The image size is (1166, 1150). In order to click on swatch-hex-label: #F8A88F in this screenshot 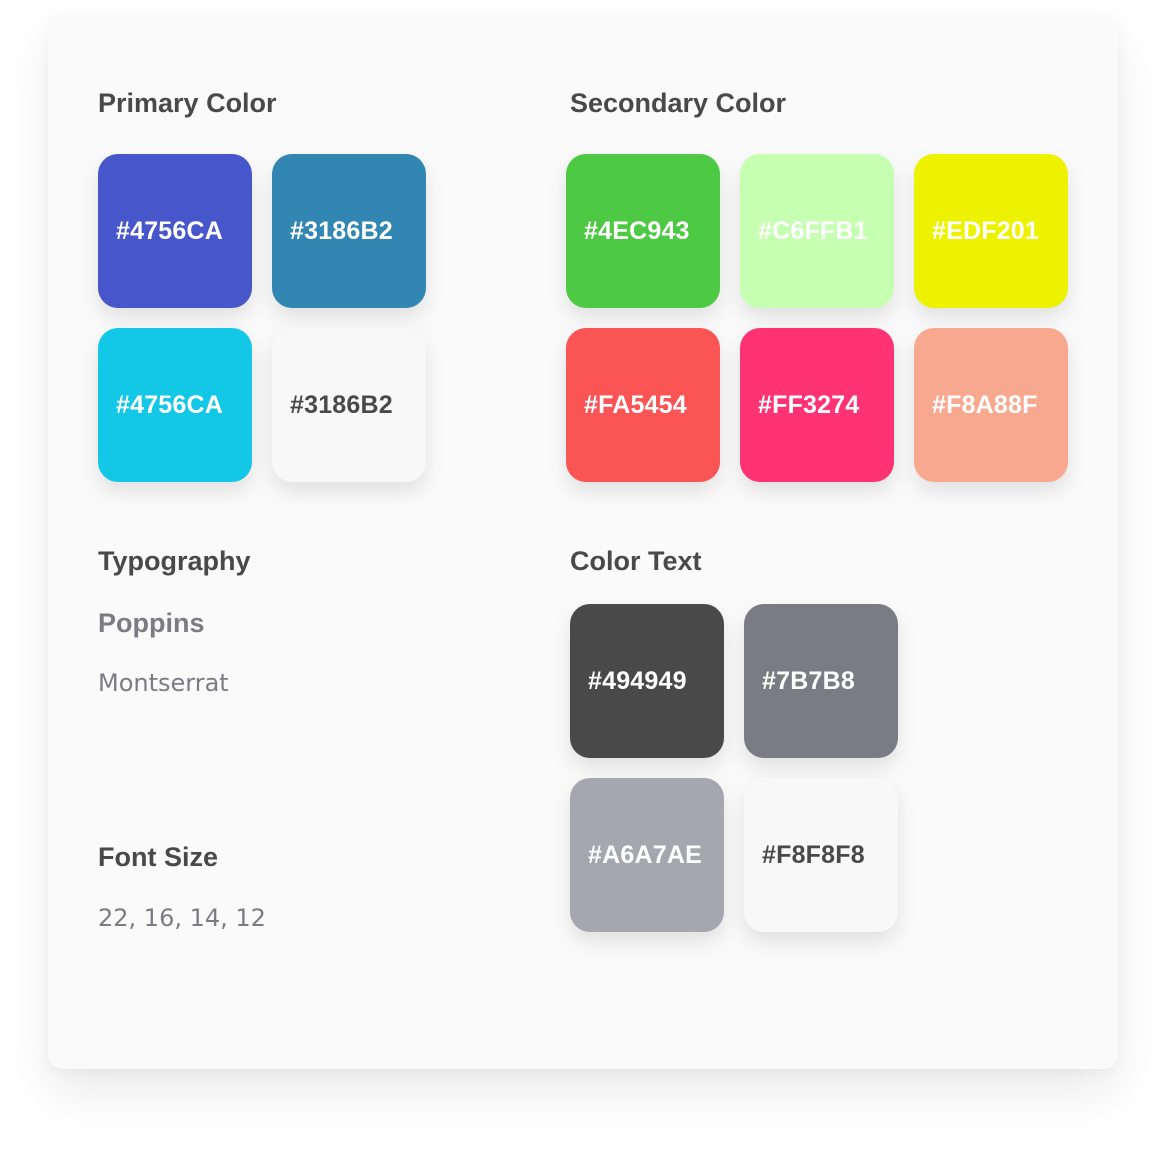, I will do `click(985, 404)`.